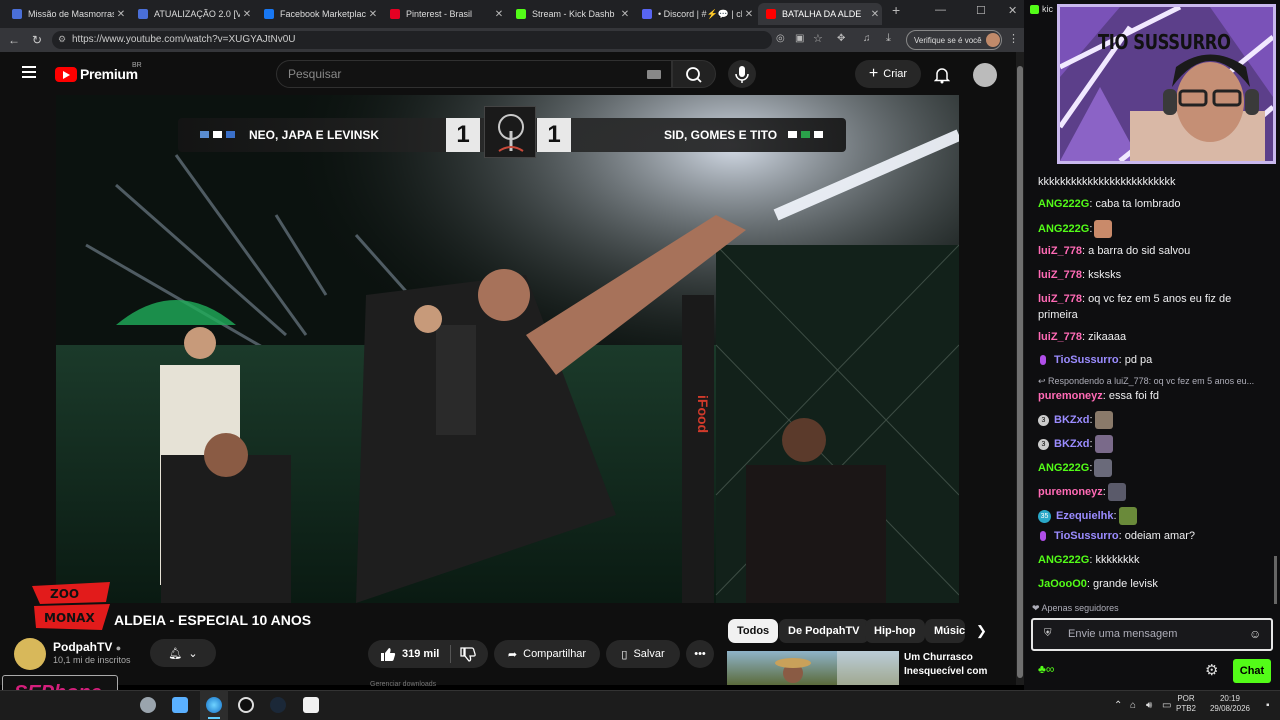  Describe the element at coordinates (1268, 705) in the screenshot. I see `notification-center-icon: ▪` at that location.